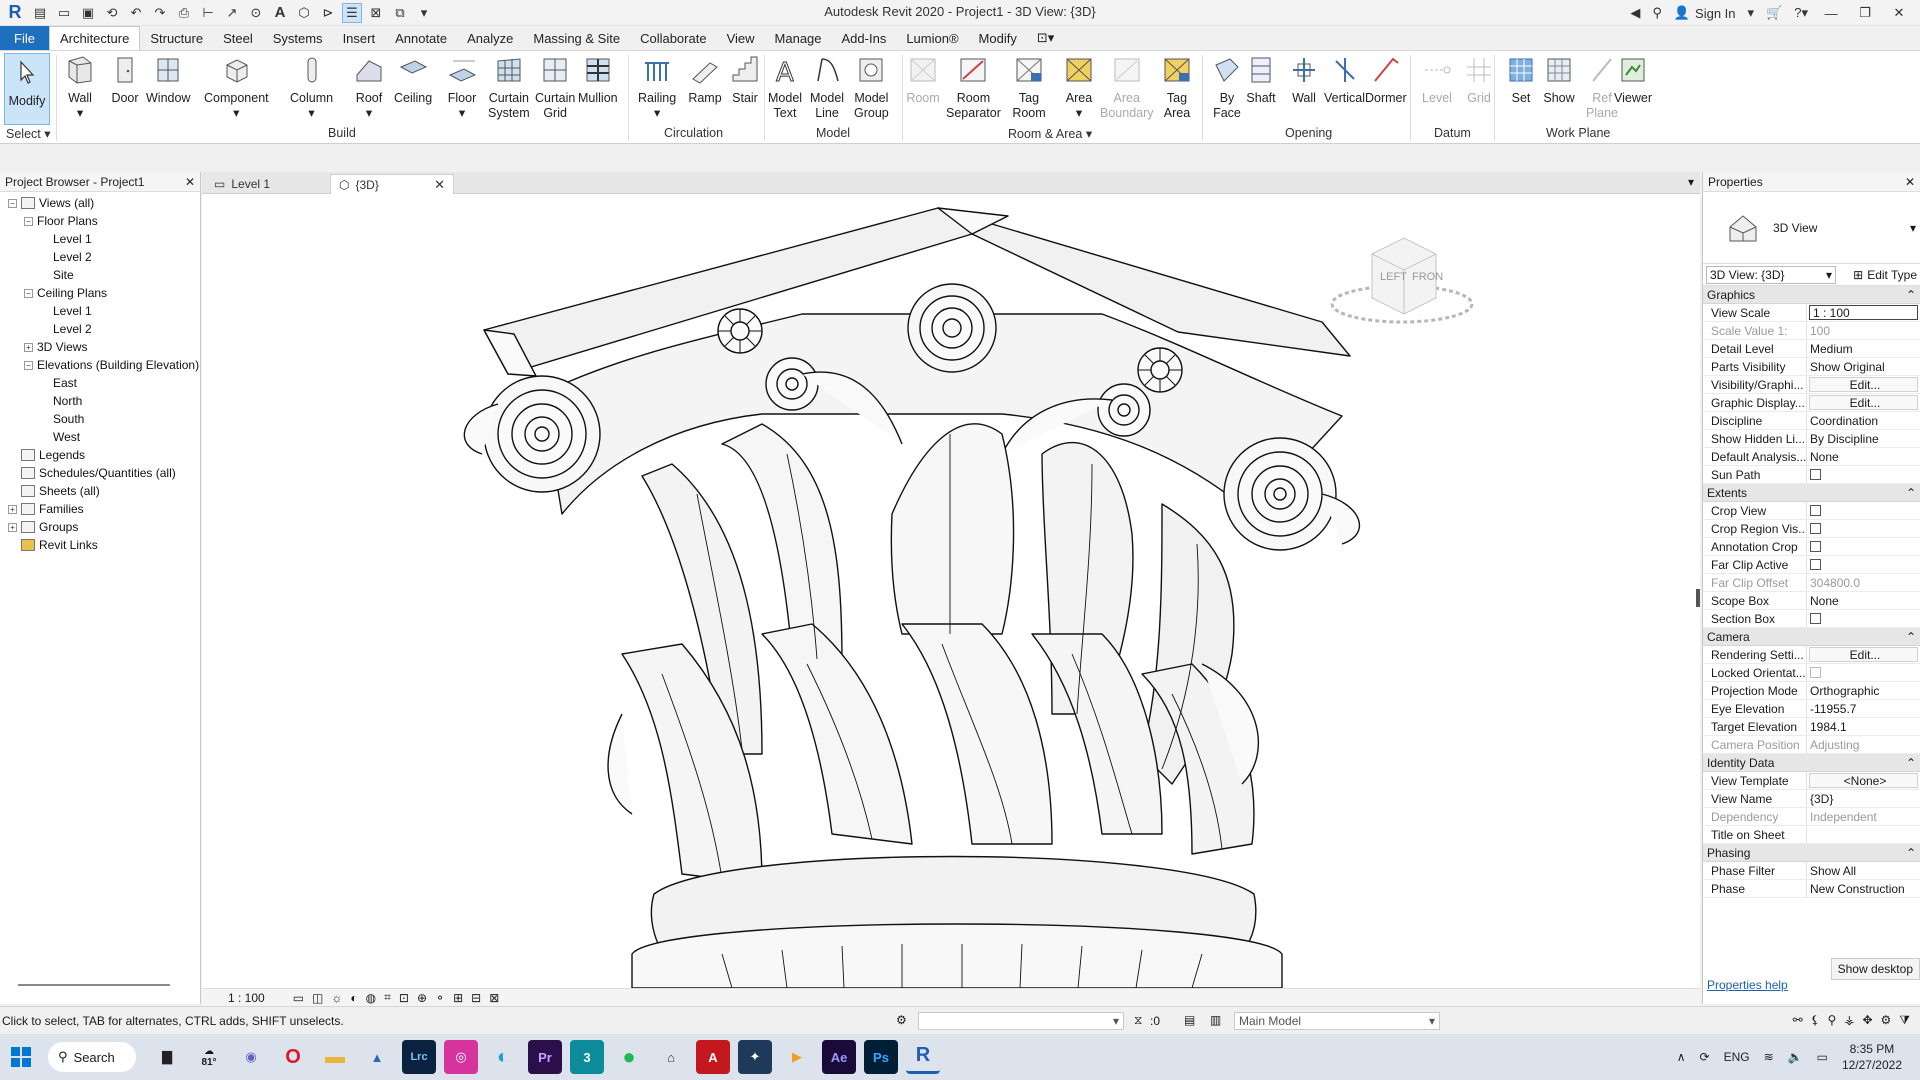 The height and width of the screenshot is (1080, 1920). What do you see at coordinates (462, 87) in the screenshot?
I see `floor-button: Floor ▾` at bounding box center [462, 87].